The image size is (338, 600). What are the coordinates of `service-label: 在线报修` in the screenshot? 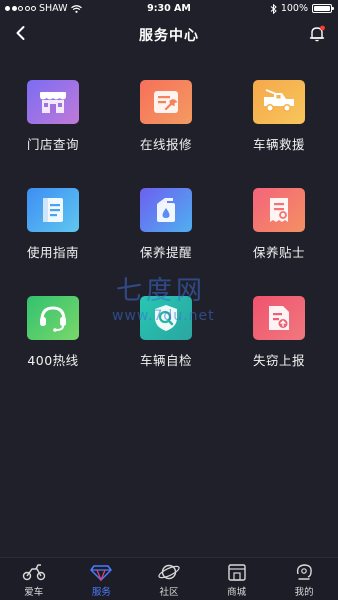 It's located at (165, 144).